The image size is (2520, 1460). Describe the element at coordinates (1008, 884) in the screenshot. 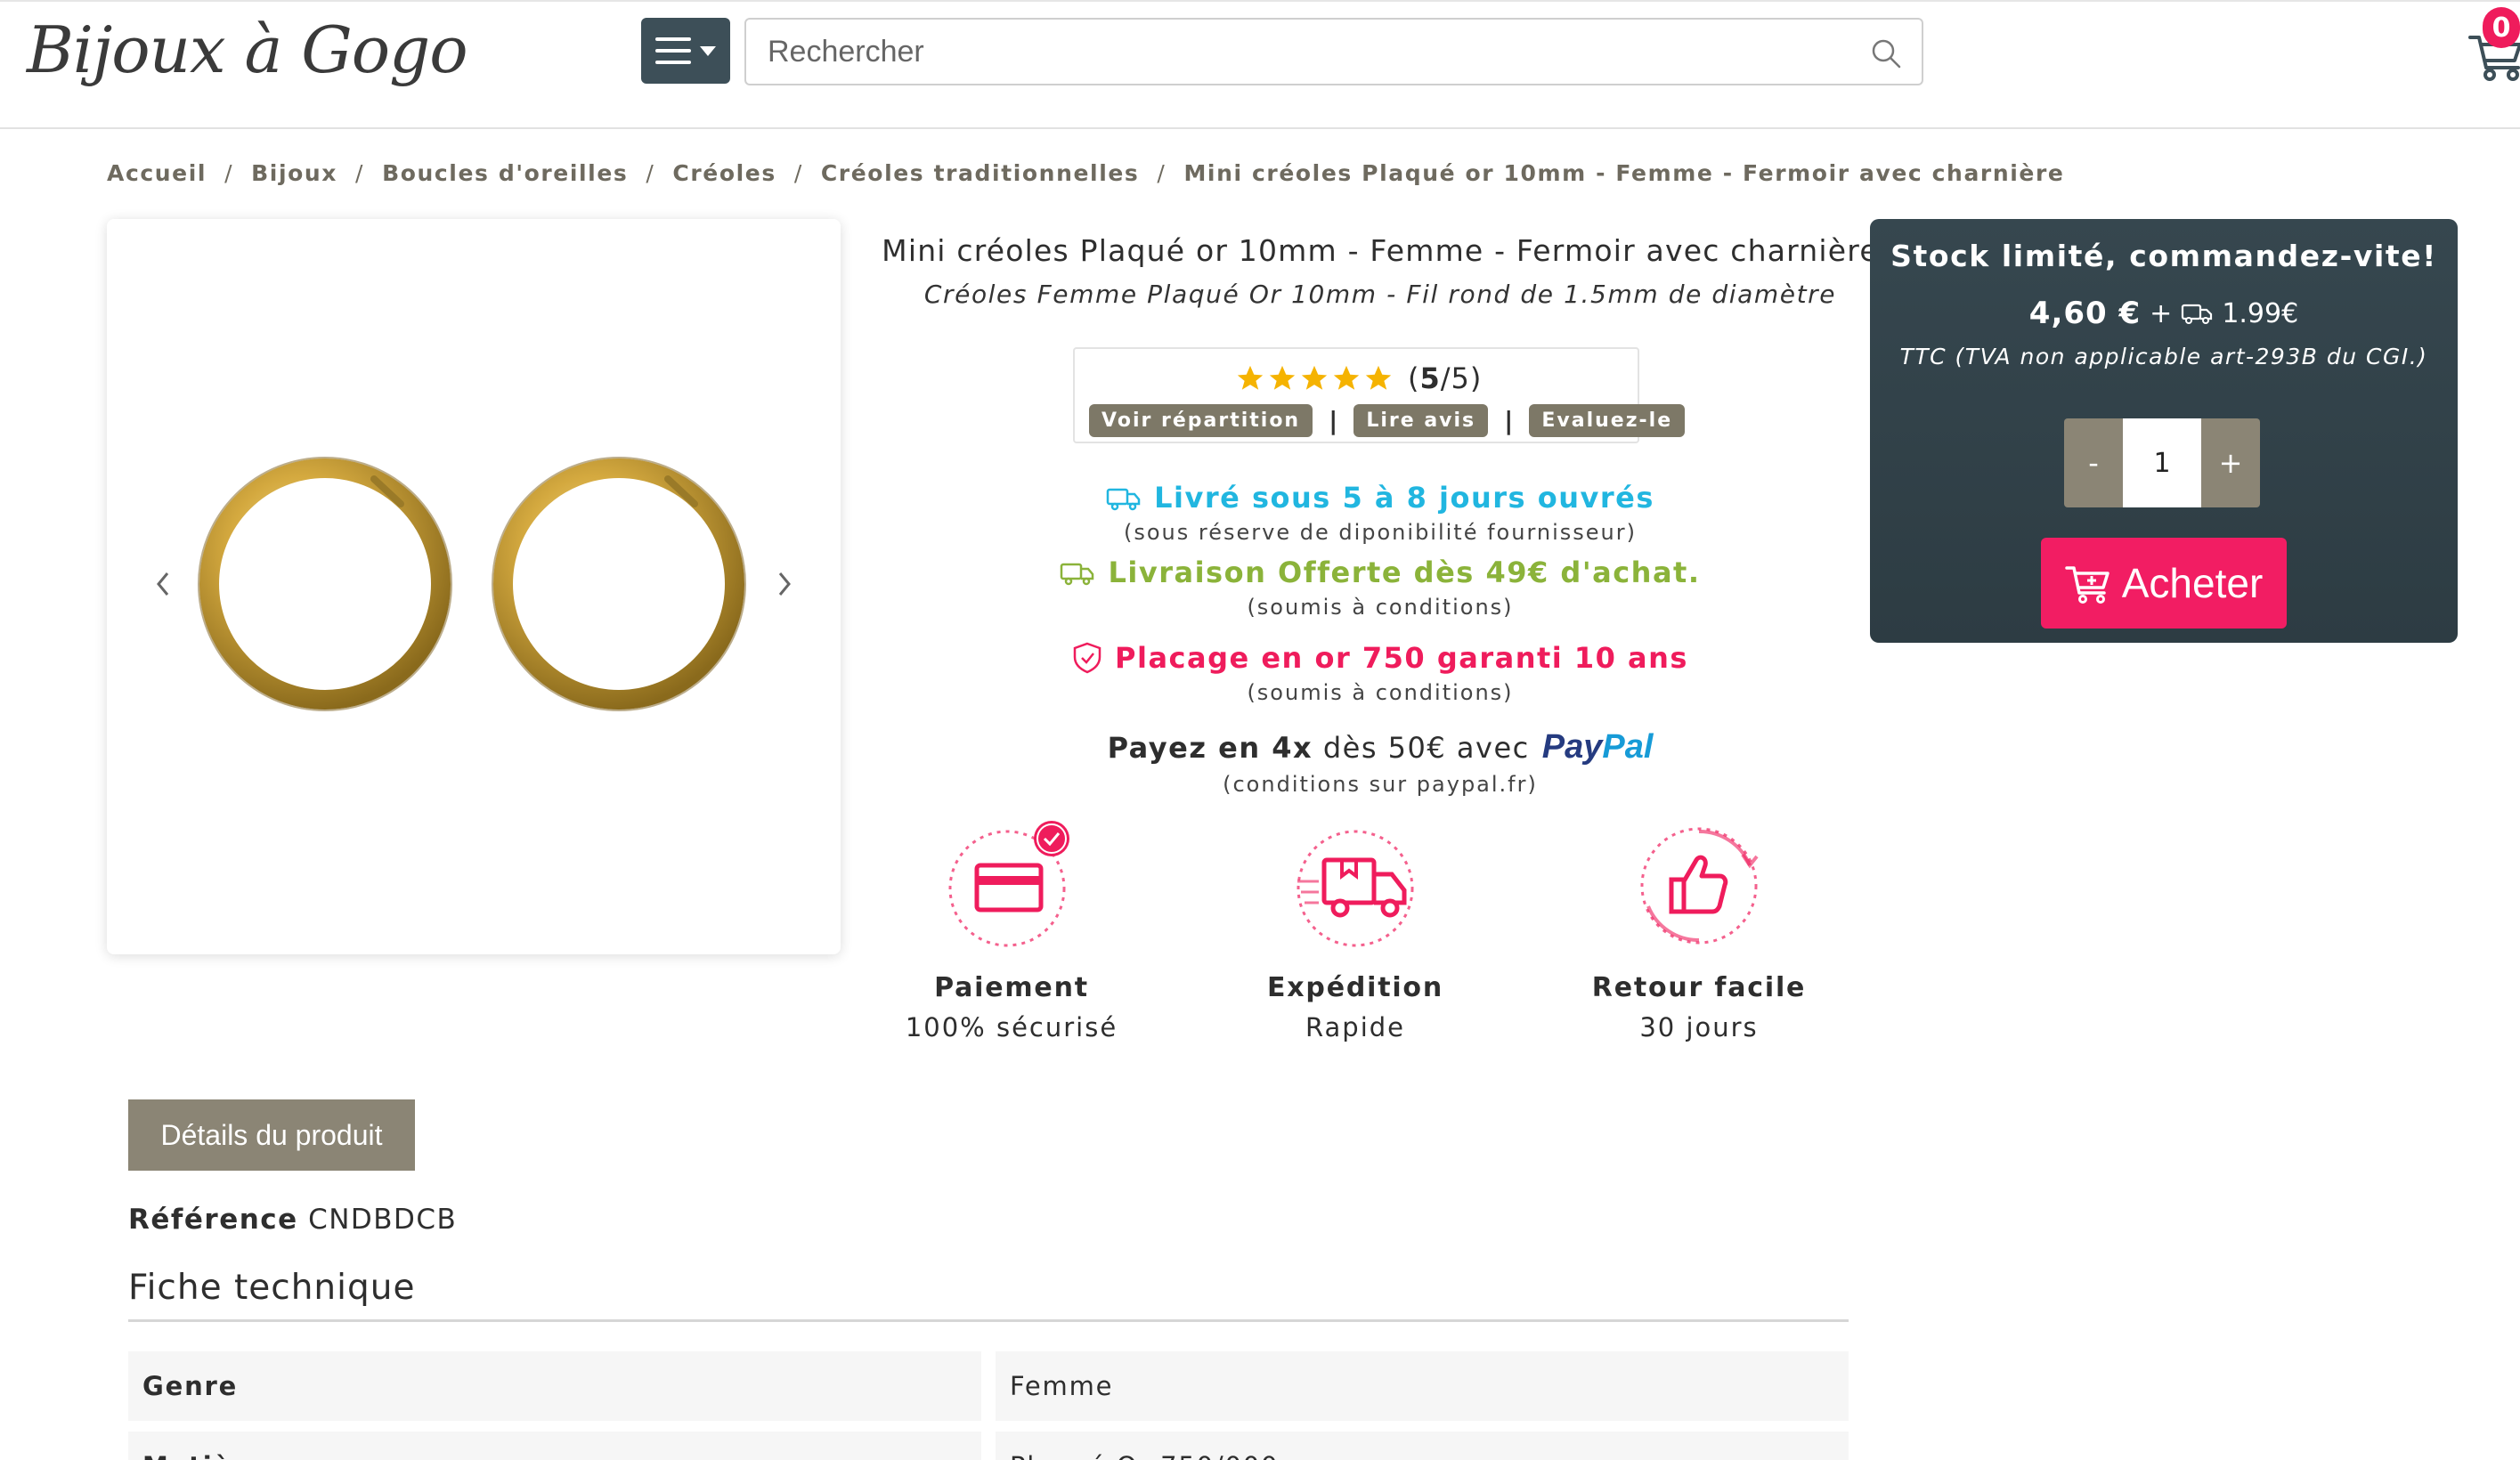

I see `credit-card-icon` at that location.